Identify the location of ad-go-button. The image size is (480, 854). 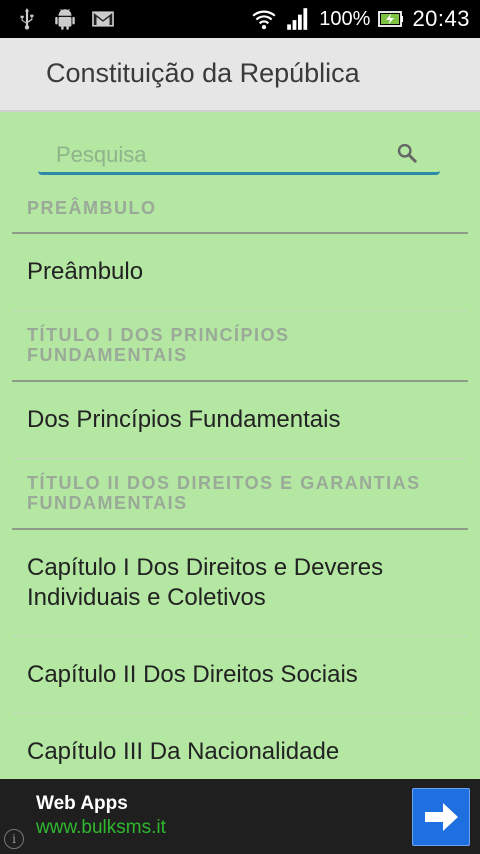
(441, 817).